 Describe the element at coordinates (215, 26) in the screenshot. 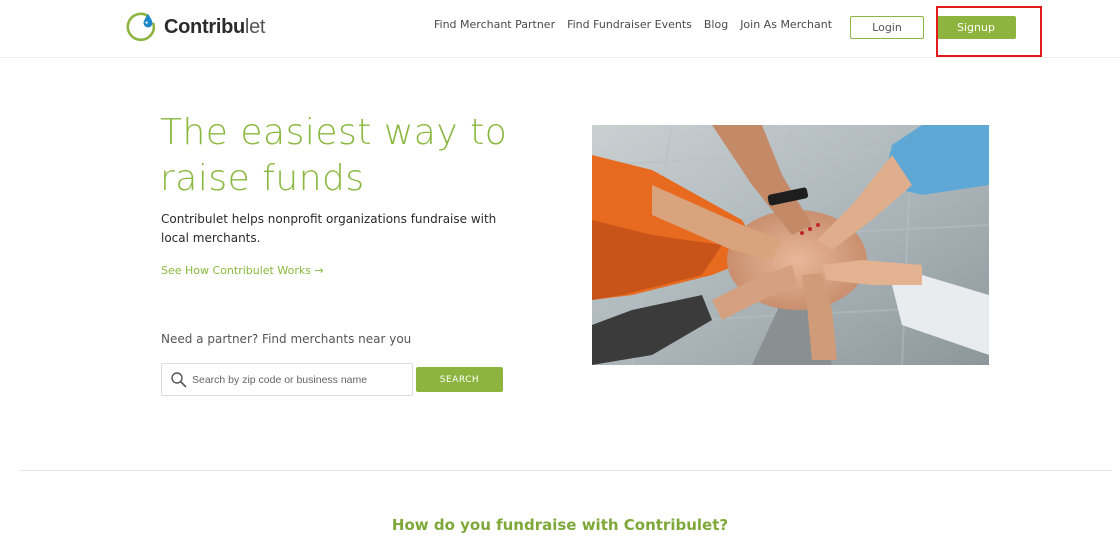

I see `brand-name: Contribulet` at that location.